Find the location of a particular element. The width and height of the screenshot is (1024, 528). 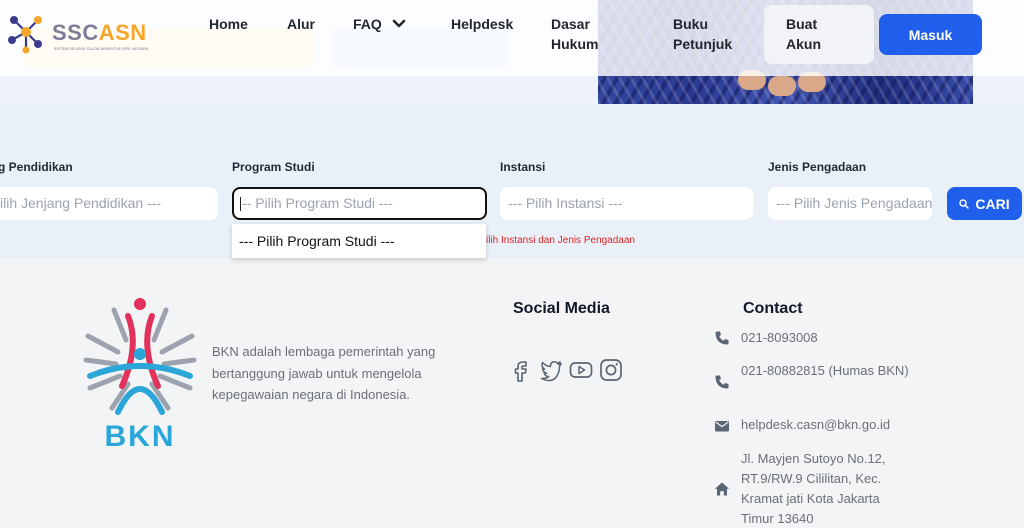

nav-alur: Alur is located at coordinates (301, 24).